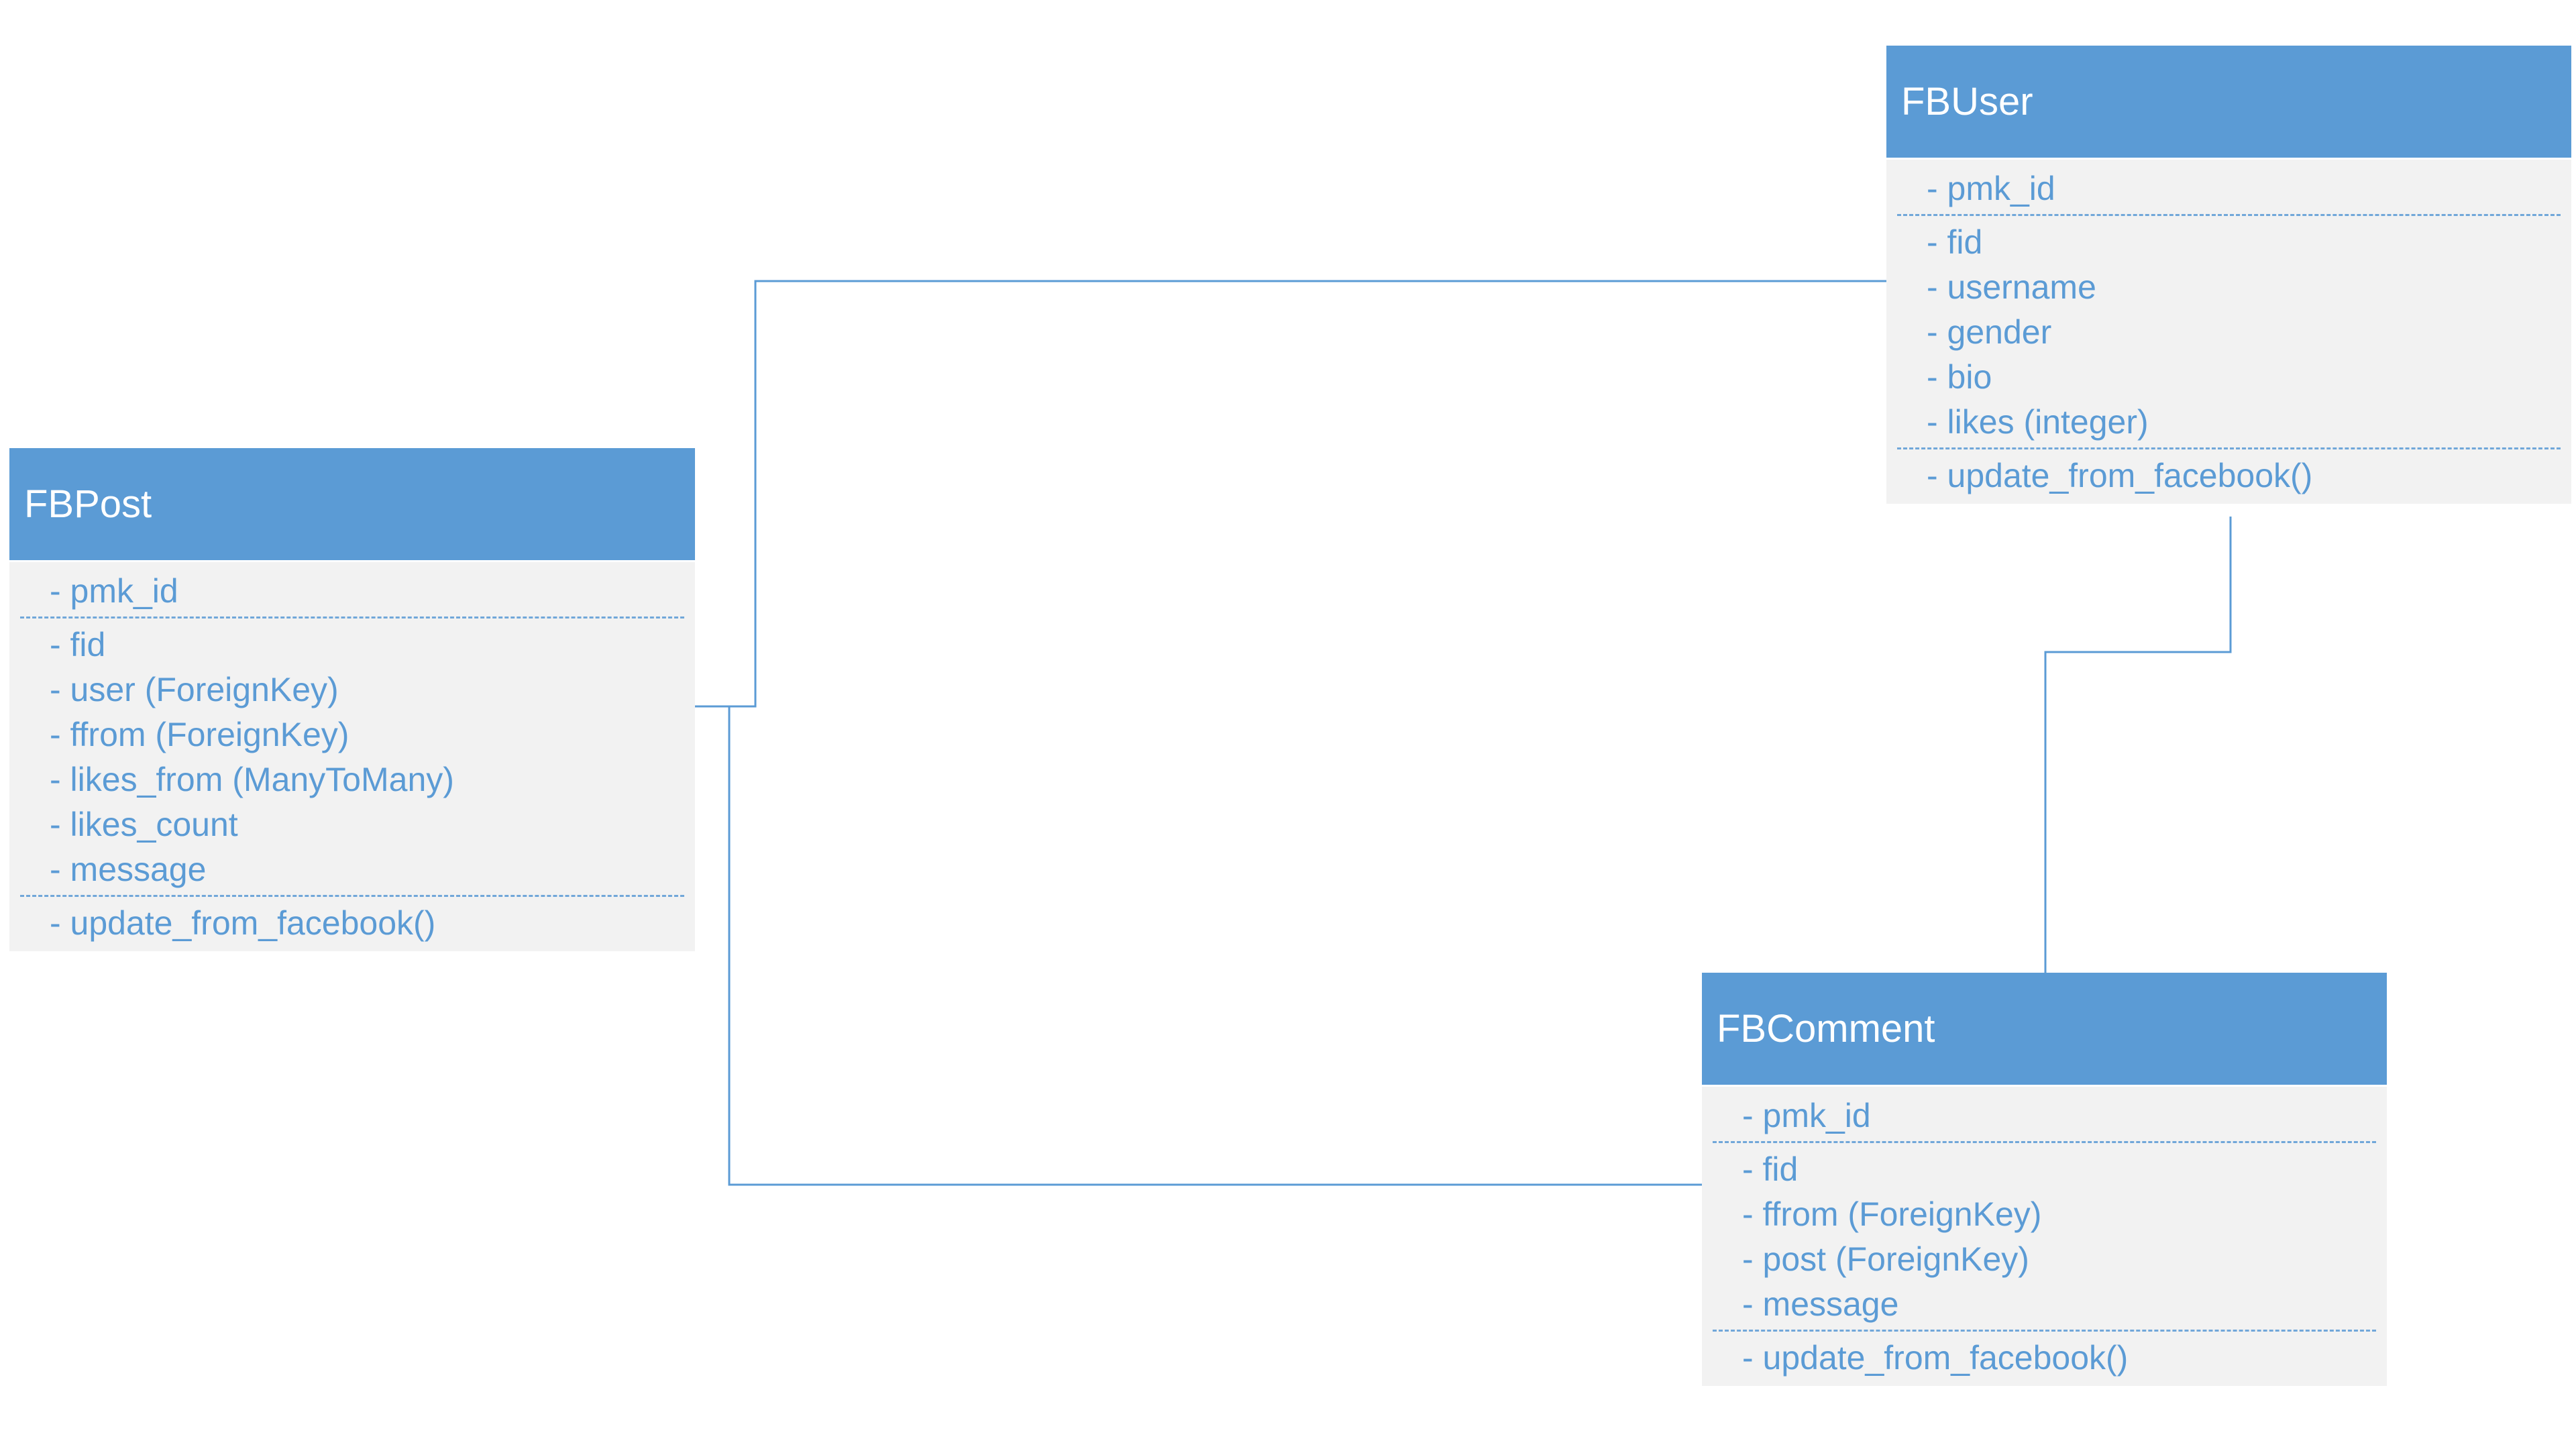 Image resolution: width=2576 pixels, height=1449 pixels. I want to click on attribute: - likes (integer), so click(2038, 422).